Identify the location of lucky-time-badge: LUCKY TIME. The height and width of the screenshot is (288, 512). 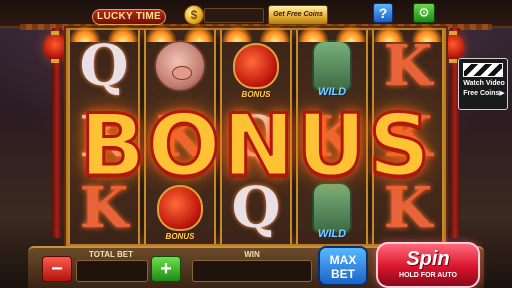
(129, 17).